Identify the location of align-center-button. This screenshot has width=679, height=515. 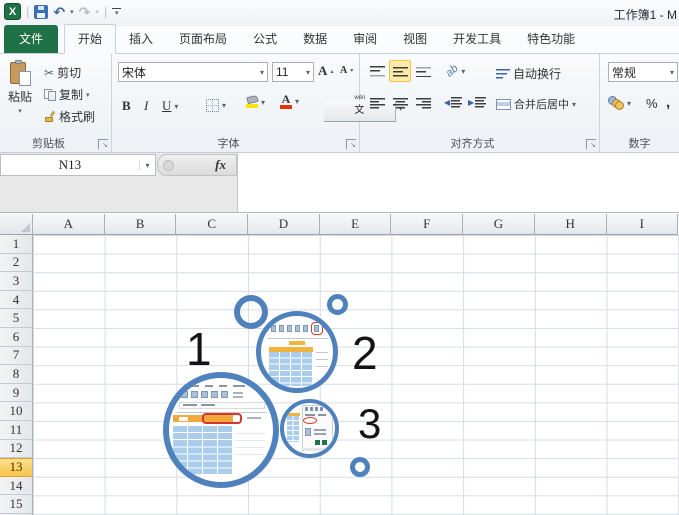
(400, 103).